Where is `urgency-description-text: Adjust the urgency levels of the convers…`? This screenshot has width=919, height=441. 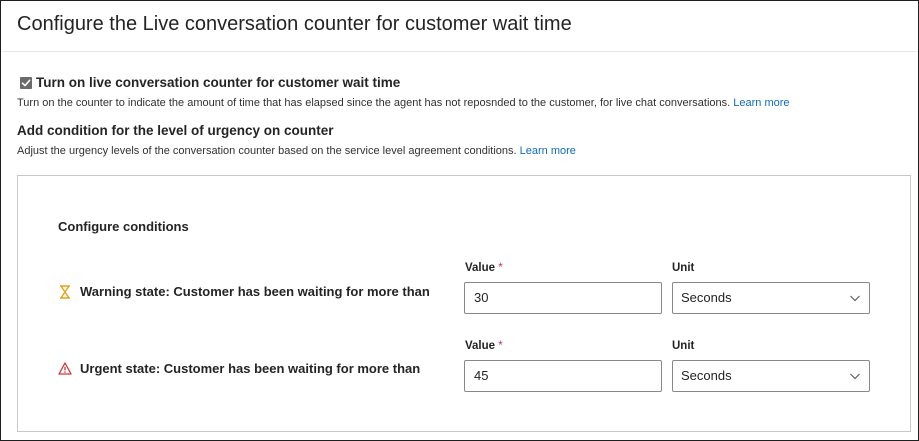
urgency-description-text: Adjust the urgency levels of the convers… is located at coordinates (267, 151).